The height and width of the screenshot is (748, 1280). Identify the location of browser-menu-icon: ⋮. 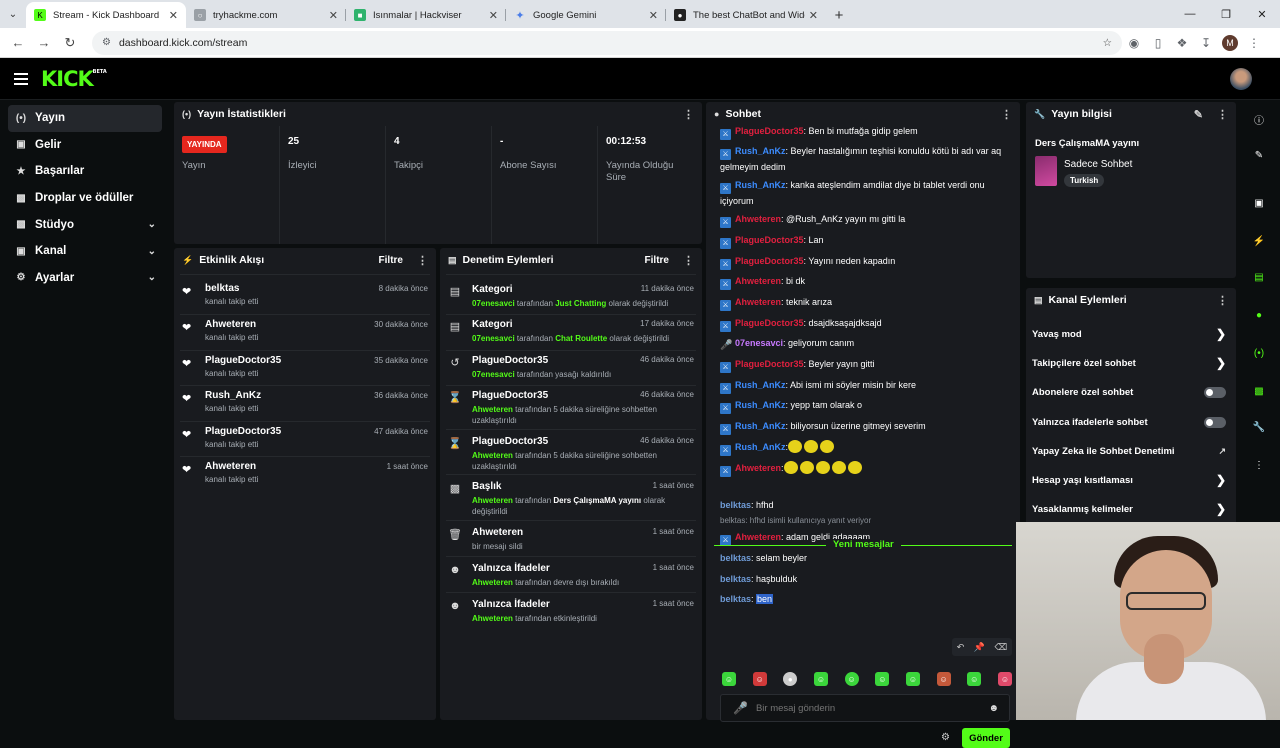
(1254, 43).